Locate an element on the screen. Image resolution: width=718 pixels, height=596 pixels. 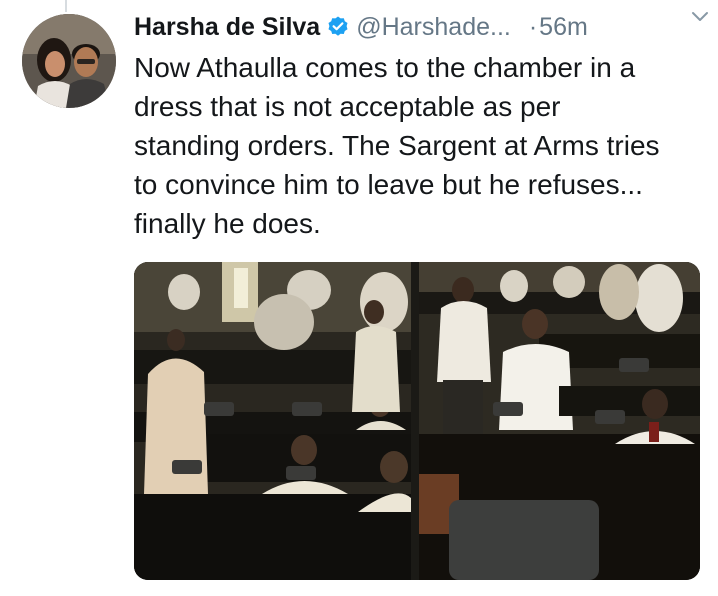
chevron-down-icon is located at coordinates (700, 17).